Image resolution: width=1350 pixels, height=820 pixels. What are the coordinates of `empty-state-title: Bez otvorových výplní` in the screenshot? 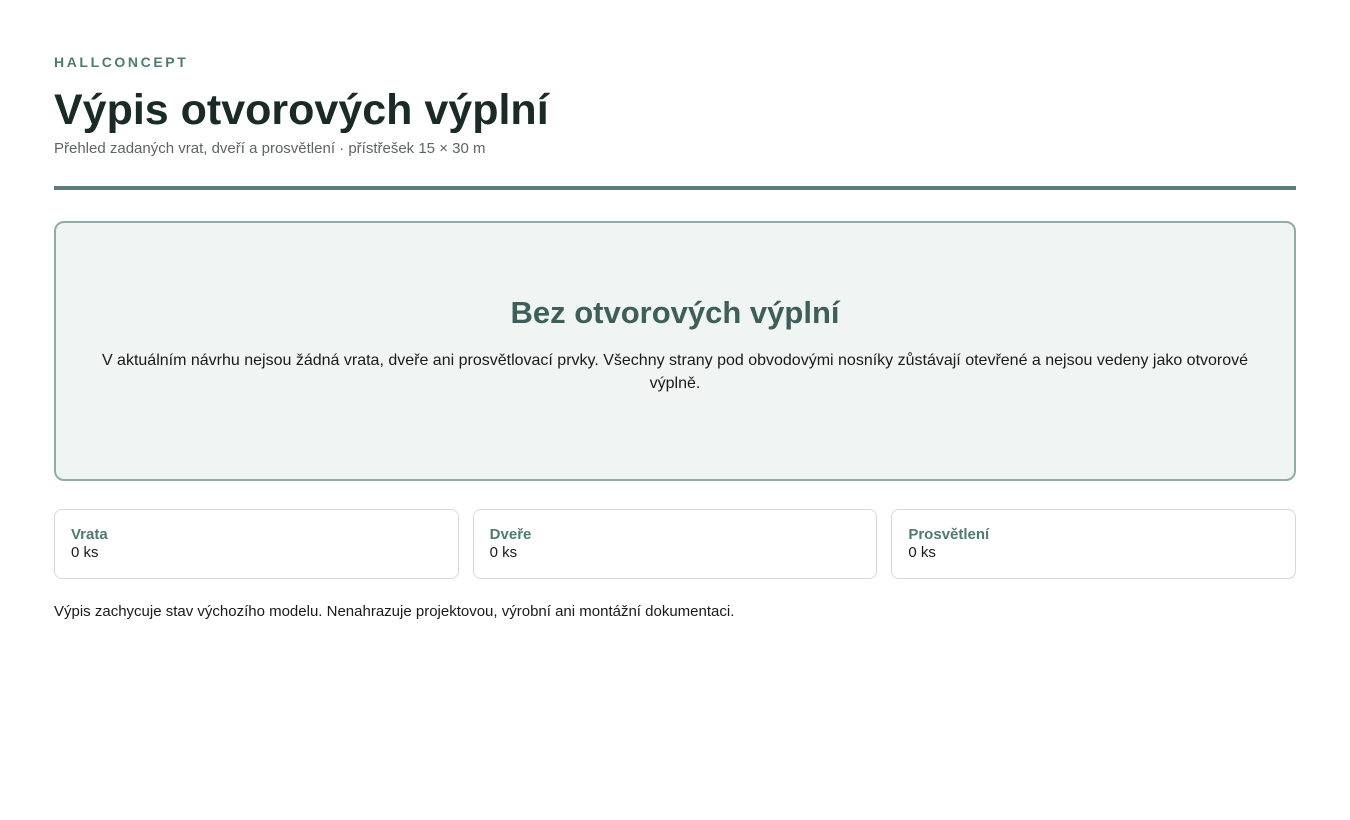 It's located at (675, 312).